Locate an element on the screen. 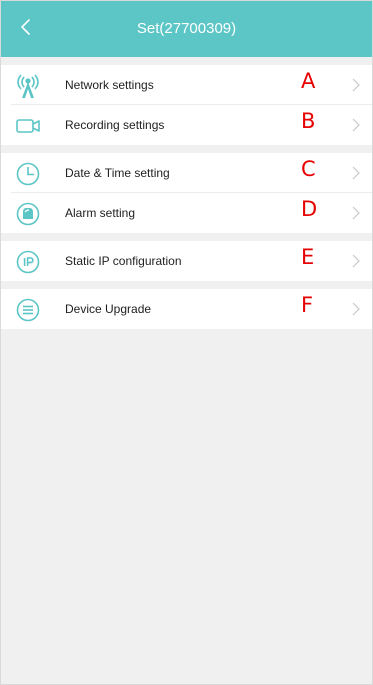 The image size is (373, 685). marker-label: D is located at coordinates (309, 209).